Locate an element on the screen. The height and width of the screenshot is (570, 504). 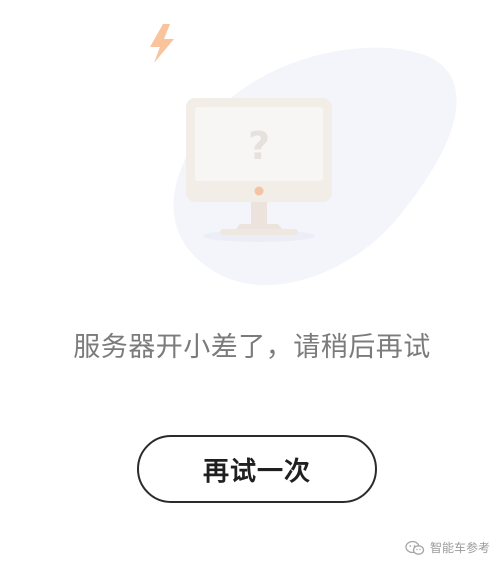
retry-button: 再试一次 is located at coordinates (257, 469).